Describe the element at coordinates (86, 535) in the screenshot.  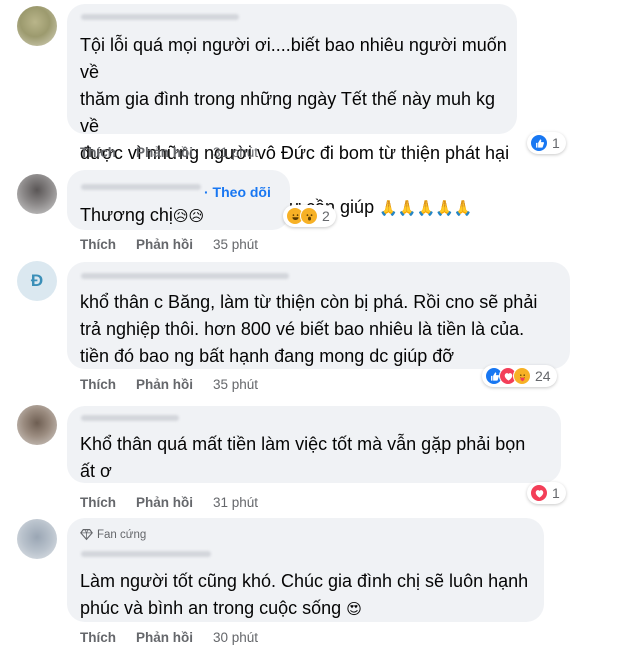
I see `diamond-icon` at that location.